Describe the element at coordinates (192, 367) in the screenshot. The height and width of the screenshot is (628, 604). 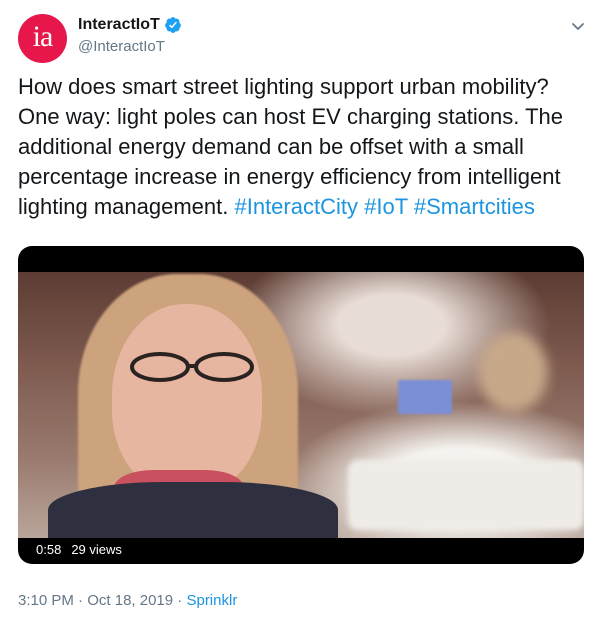
I see `speaker-glasses` at that location.